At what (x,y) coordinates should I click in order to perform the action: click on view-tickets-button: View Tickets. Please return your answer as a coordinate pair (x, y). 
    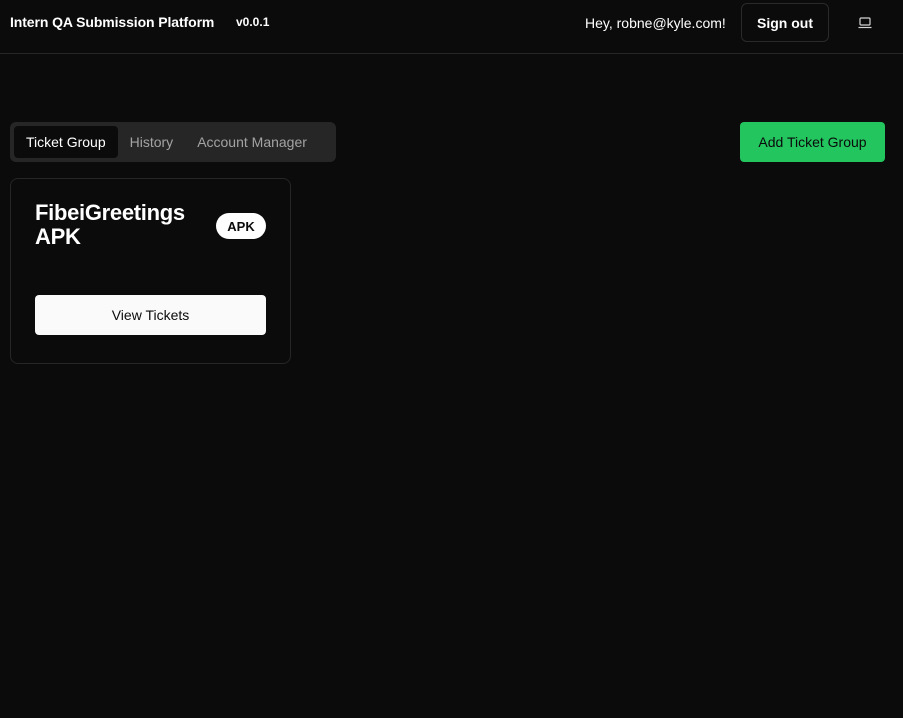
    Looking at the image, I should click on (150, 315).